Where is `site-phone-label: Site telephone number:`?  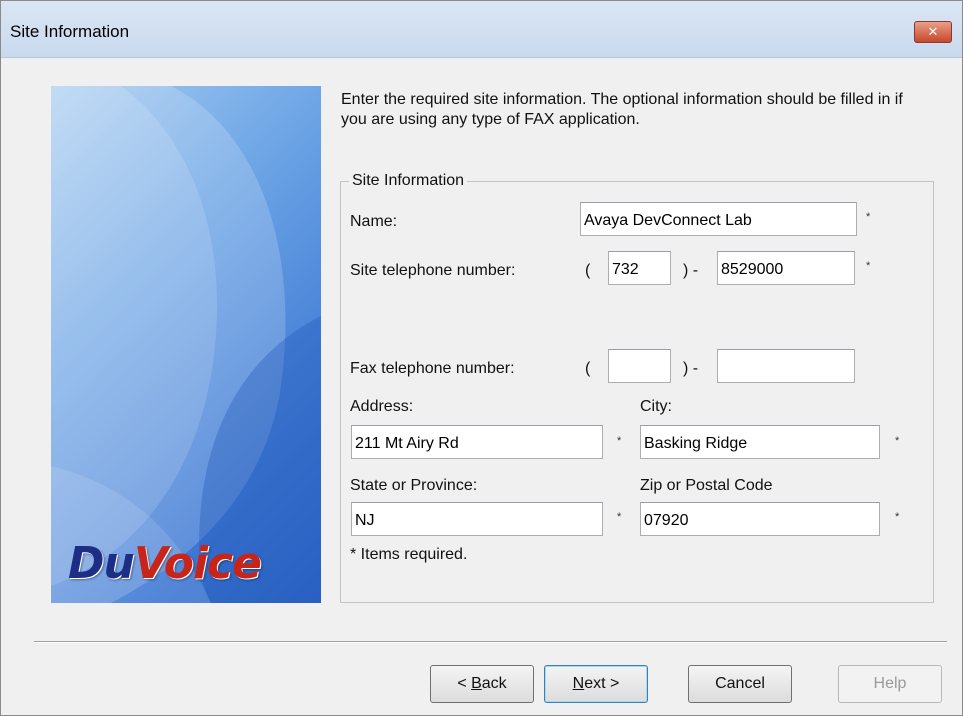 site-phone-label: Site telephone number: is located at coordinates (433, 270).